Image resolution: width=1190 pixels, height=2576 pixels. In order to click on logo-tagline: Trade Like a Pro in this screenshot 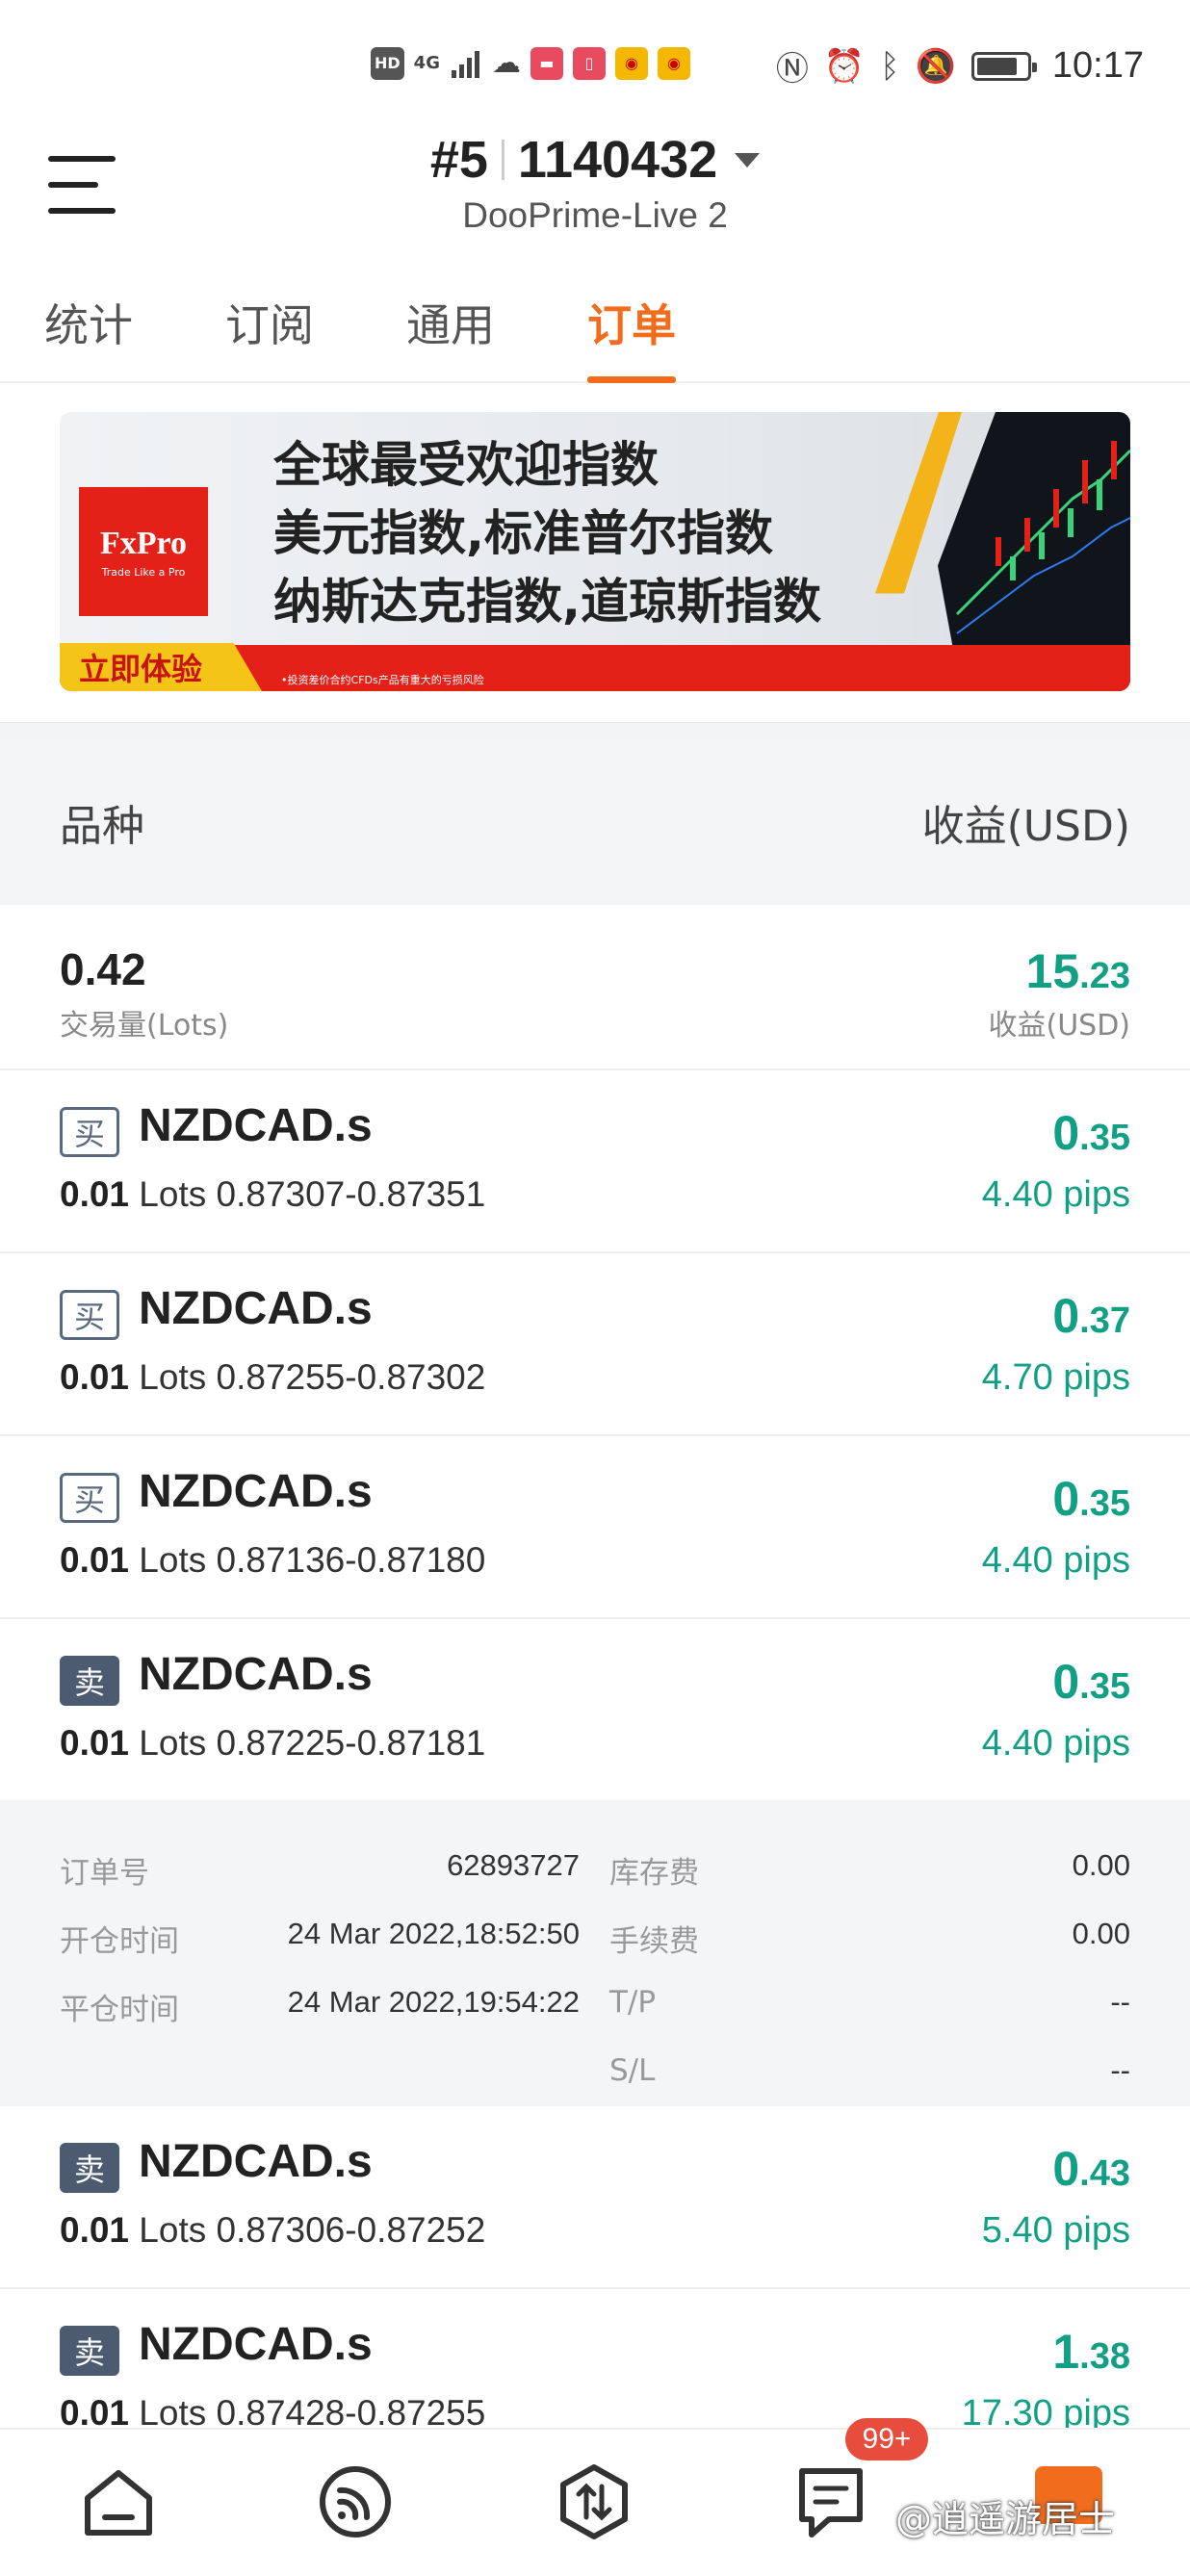, I will do `click(144, 572)`.